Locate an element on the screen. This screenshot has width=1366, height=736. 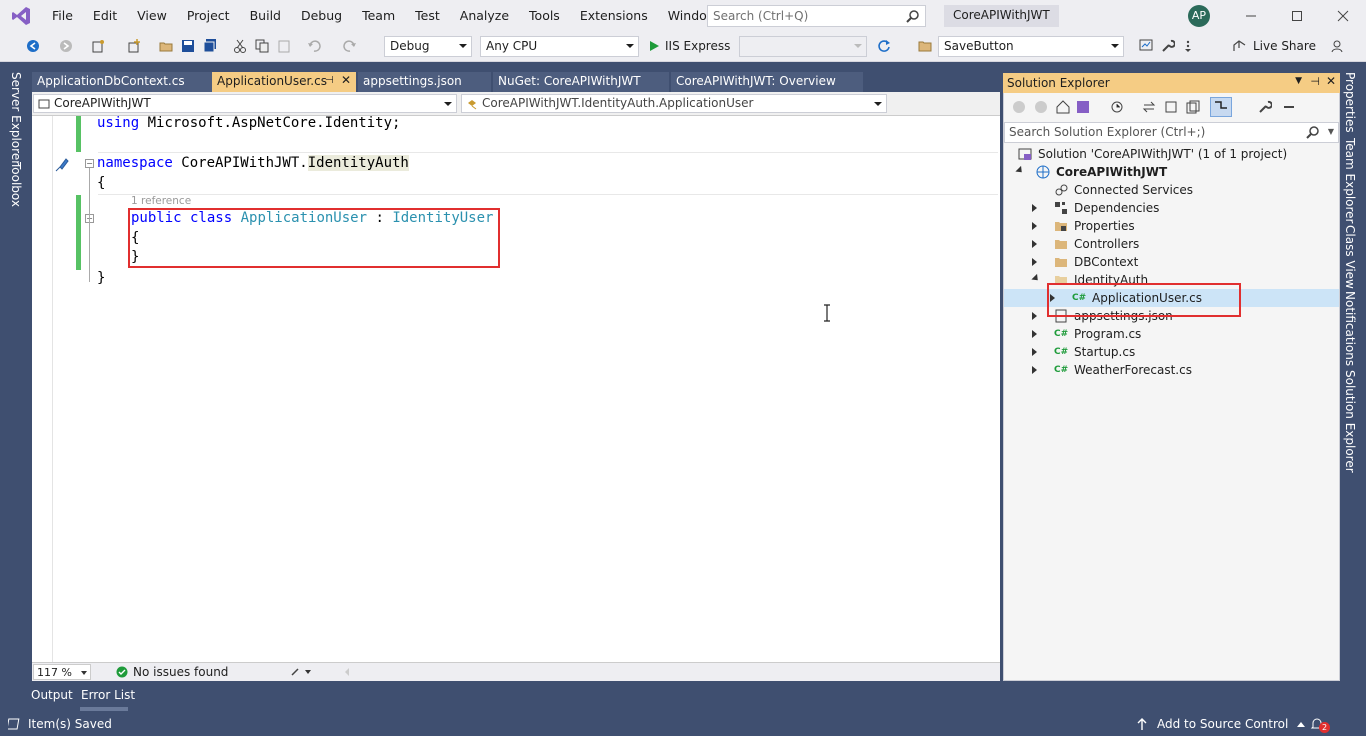
server-explorer-tab: Server Explorer is located at coordinates (16, 118).